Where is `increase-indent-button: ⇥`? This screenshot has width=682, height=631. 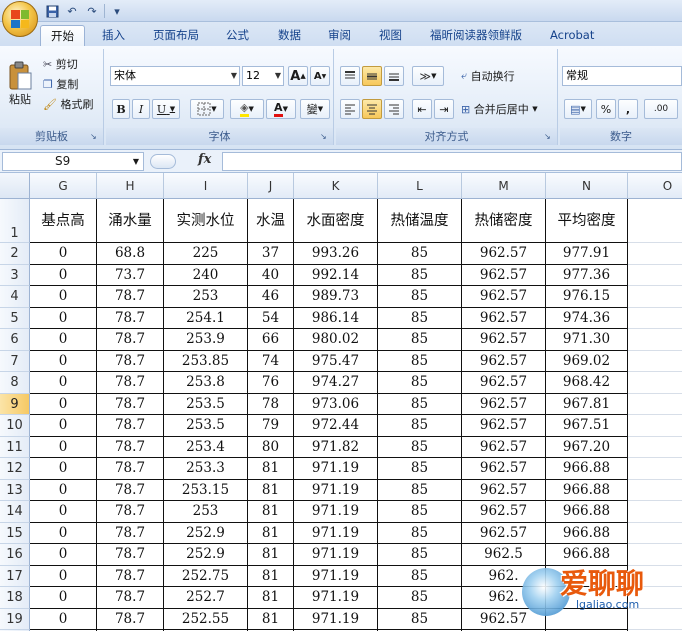
increase-indent-button: ⇥ is located at coordinates (444, 109).